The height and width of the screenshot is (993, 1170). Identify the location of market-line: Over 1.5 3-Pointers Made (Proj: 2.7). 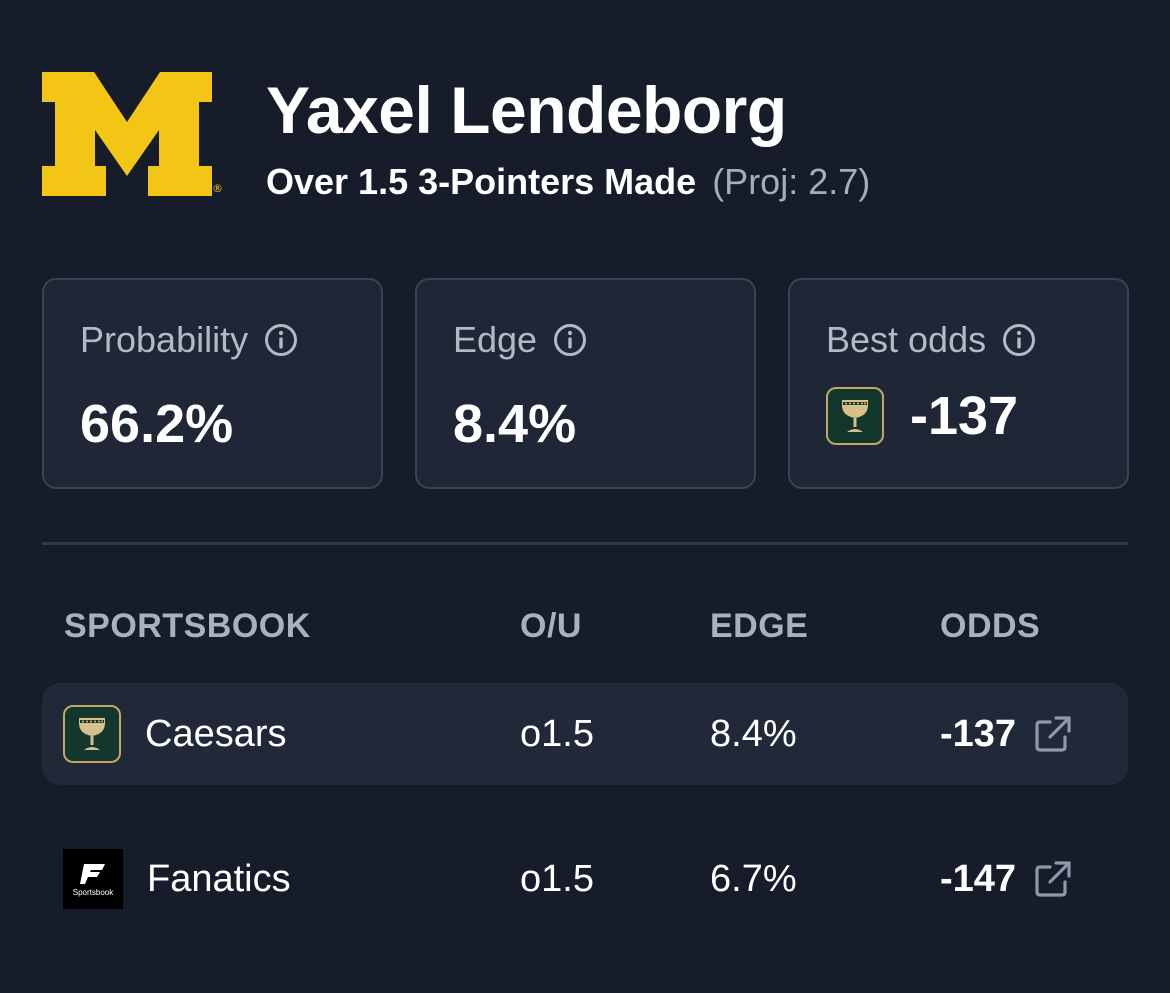
(568, 182).